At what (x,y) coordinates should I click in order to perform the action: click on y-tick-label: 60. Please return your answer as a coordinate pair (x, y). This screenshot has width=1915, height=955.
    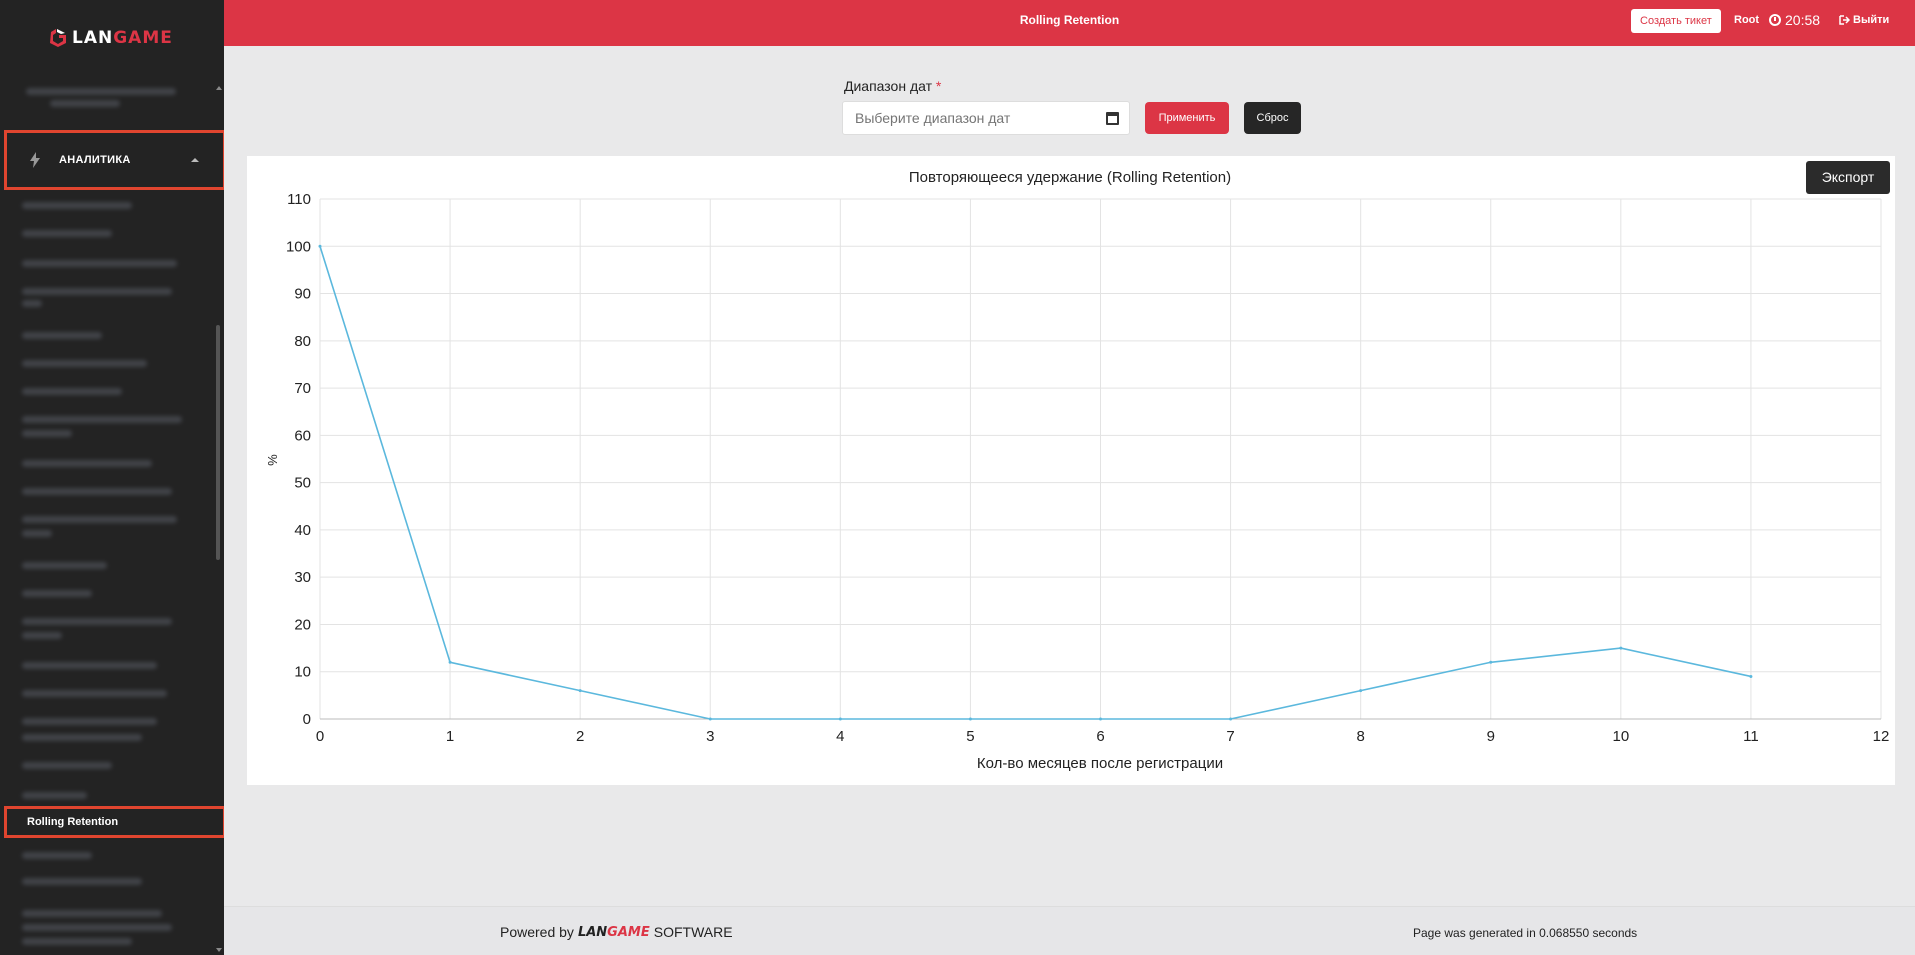
    Looking at the image, I should click on (302, 435).